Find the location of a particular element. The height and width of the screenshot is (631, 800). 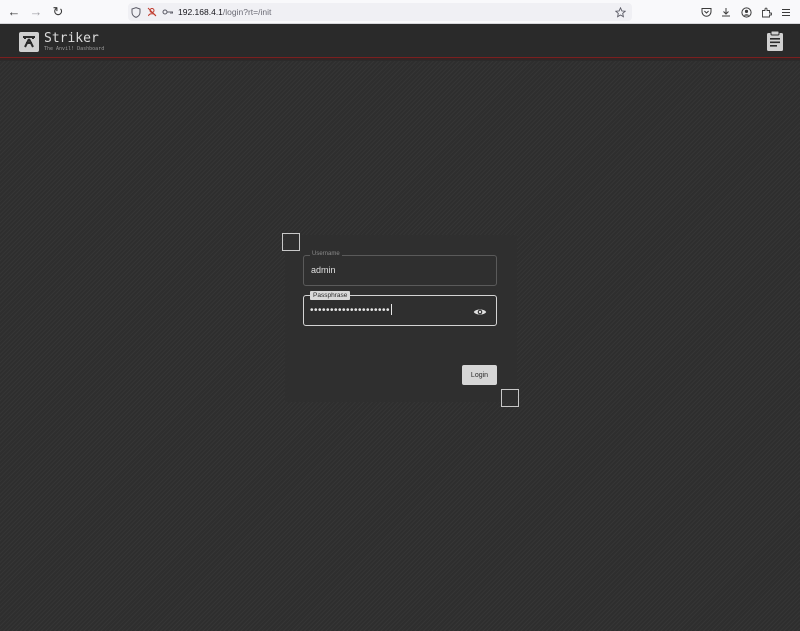

browser-toolbar: ← → ↻ 192.168.4.1/login?rt=/init is located at coordinates (400, 12).